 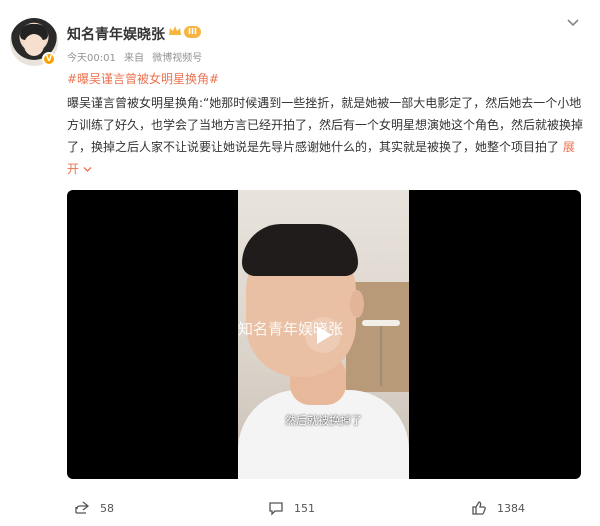 What do you see at coordinates (91, 58) in the screenshot?
I see `post-time: 今天00:01` at bounding box center [91, 58].